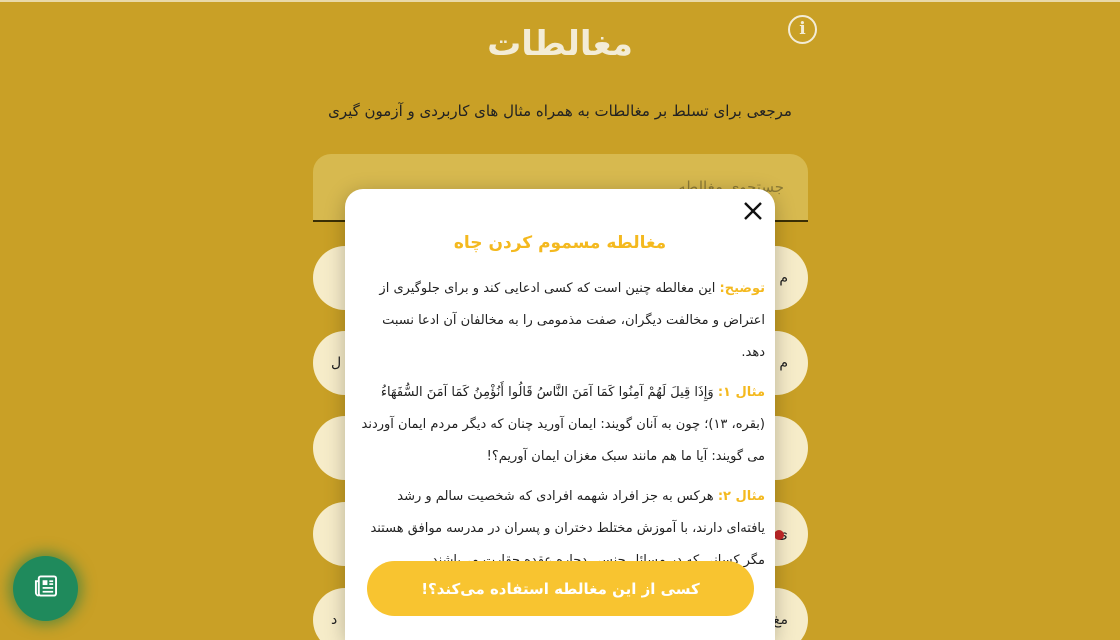 The height and width of the screenshot is (640, 1120). What do you see at coordinates (560, 243) in the screenshot?
I see `modal-title: مغالطه مسموم کردن چاه` at bounding box center [560, 243].